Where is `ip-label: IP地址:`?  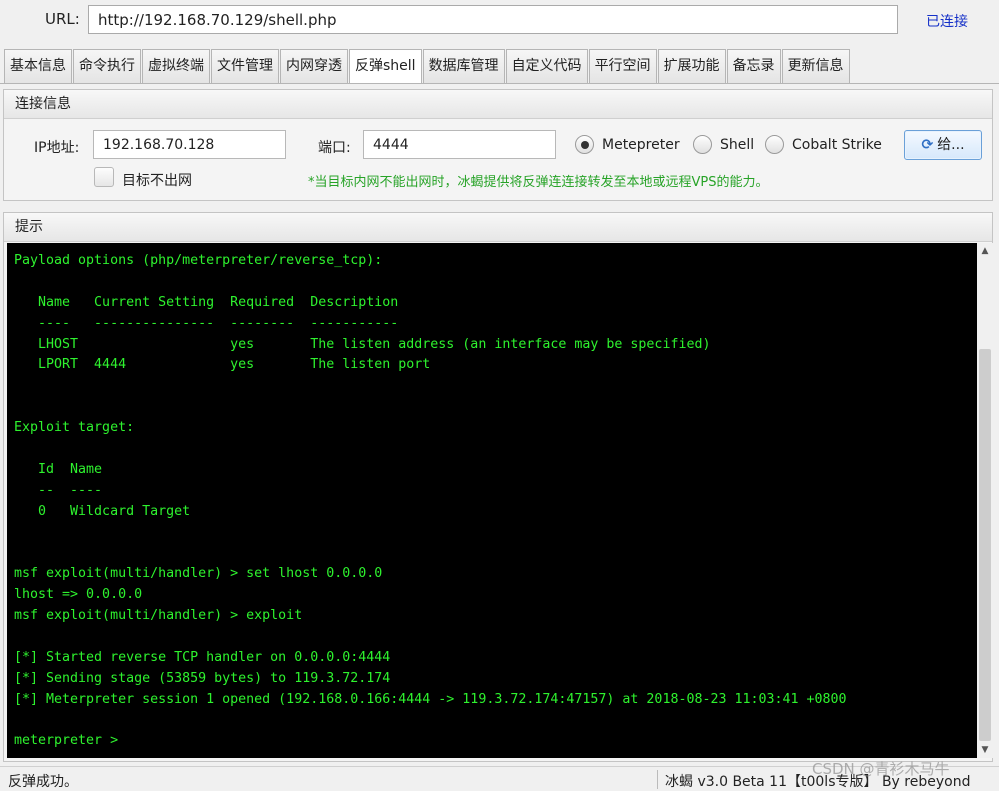 ip-label: IP地址: is located at coordinates (57, 148).